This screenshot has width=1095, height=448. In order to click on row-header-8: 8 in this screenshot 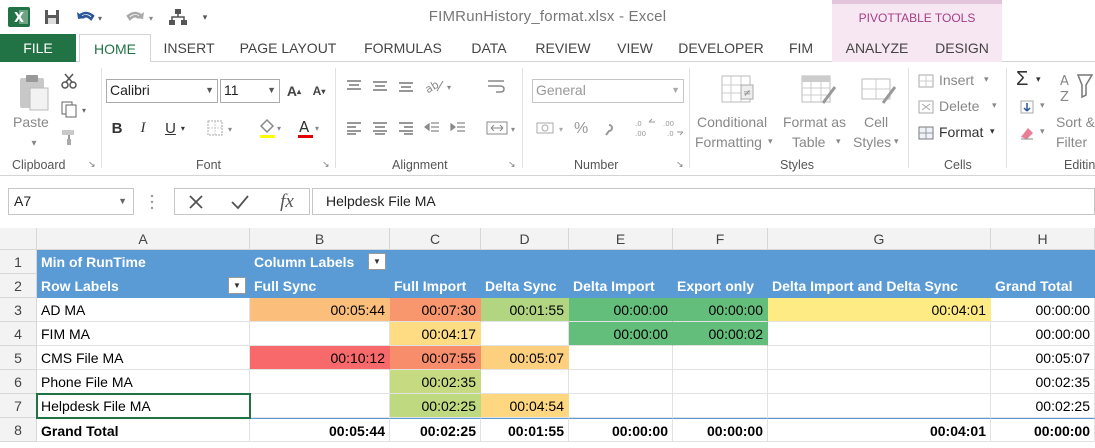, I will do `click(18, 430)`.